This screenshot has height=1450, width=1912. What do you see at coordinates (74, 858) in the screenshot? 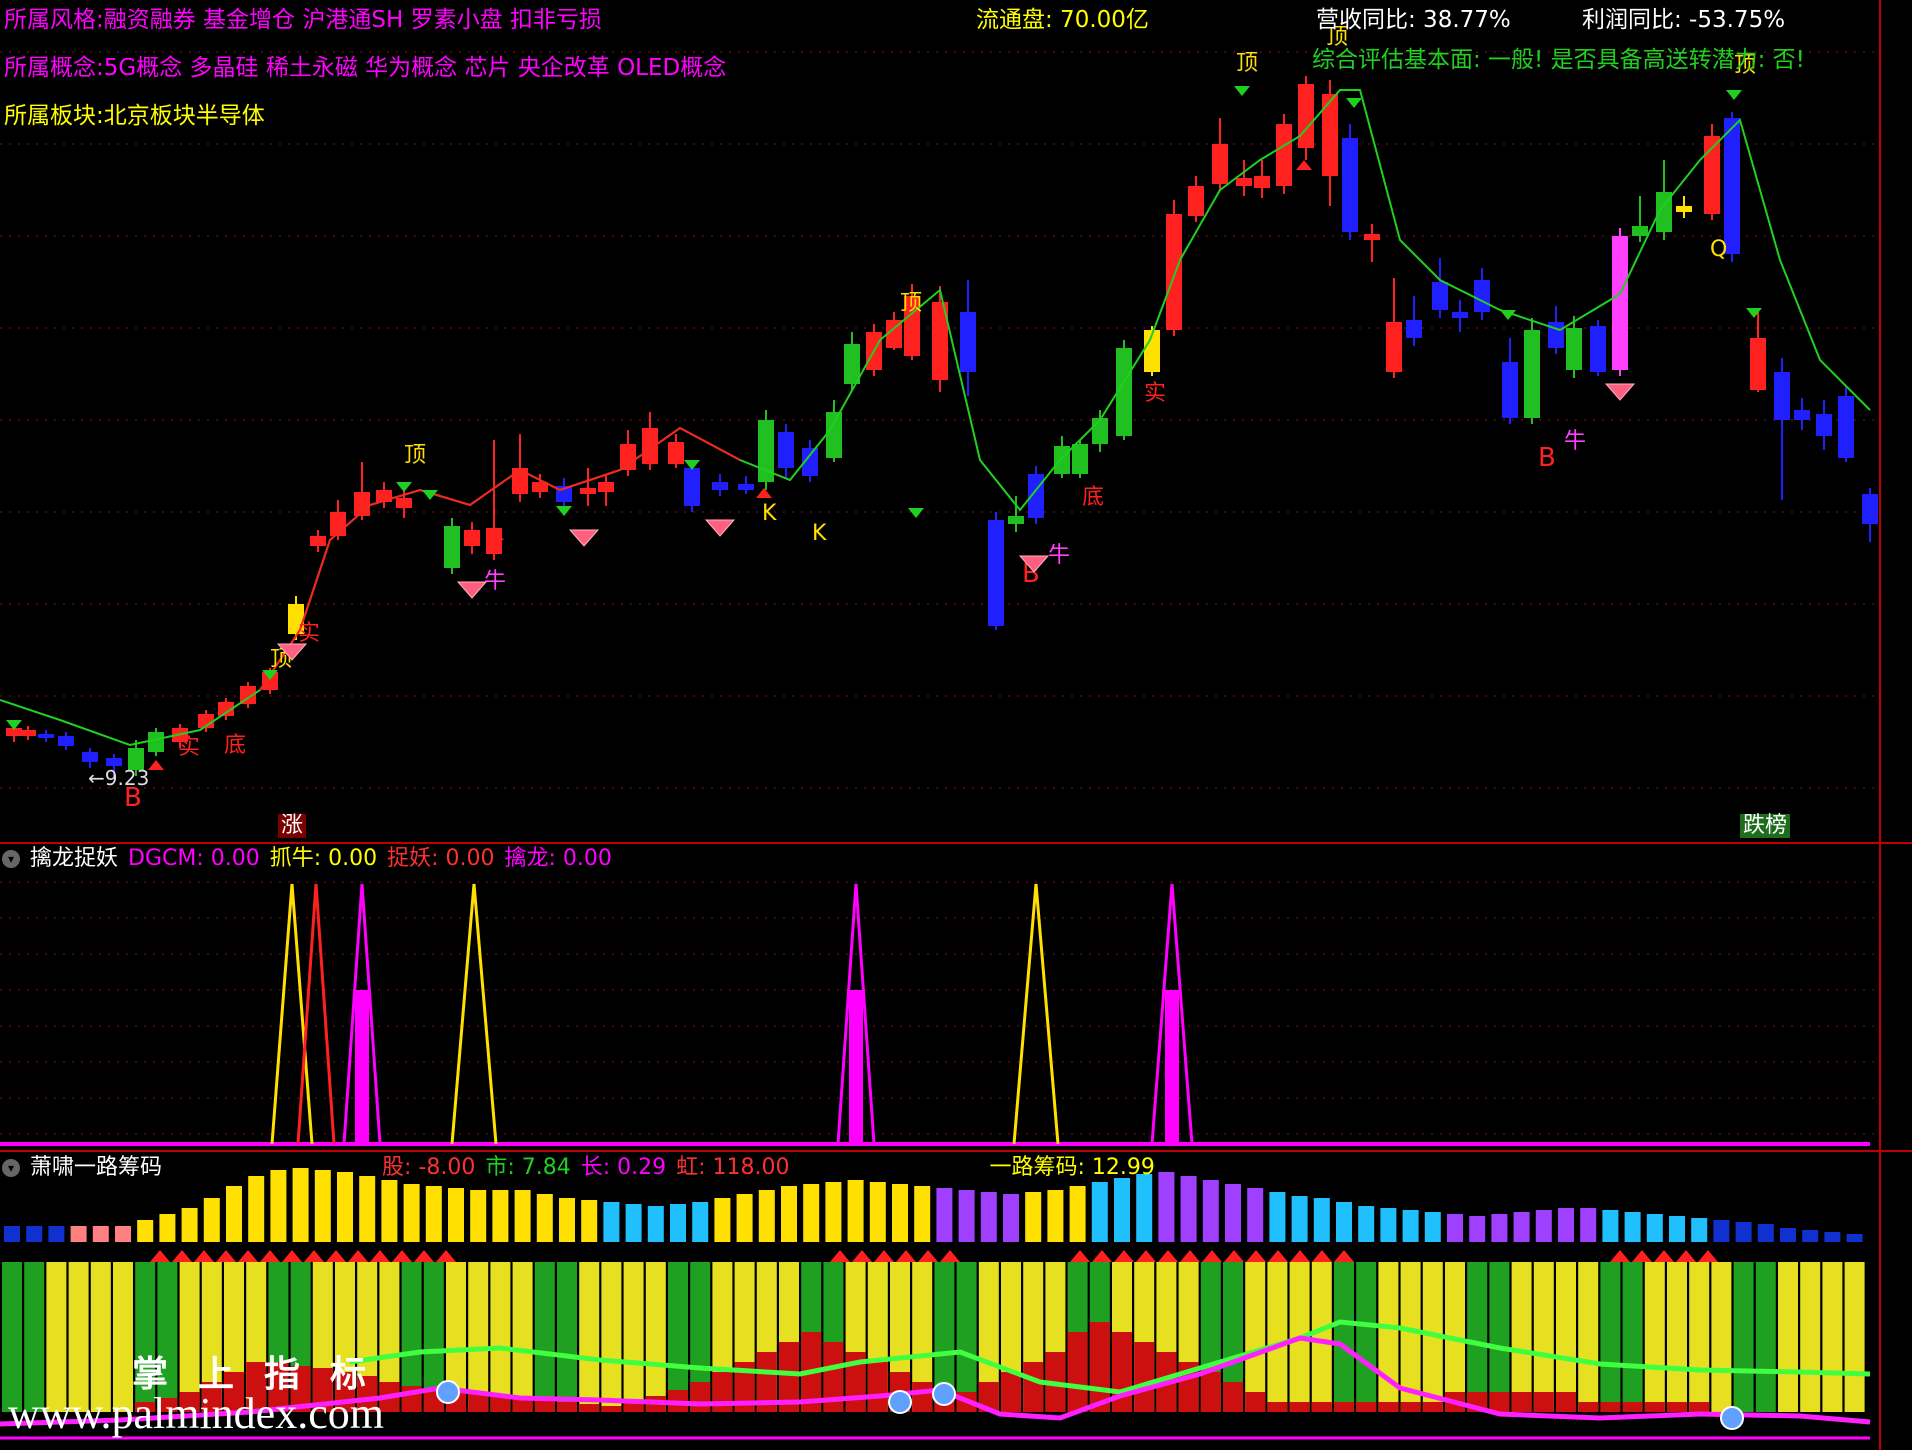
I see `indicator-title: 擒龙捉妖` at bounding box center [74, 858].